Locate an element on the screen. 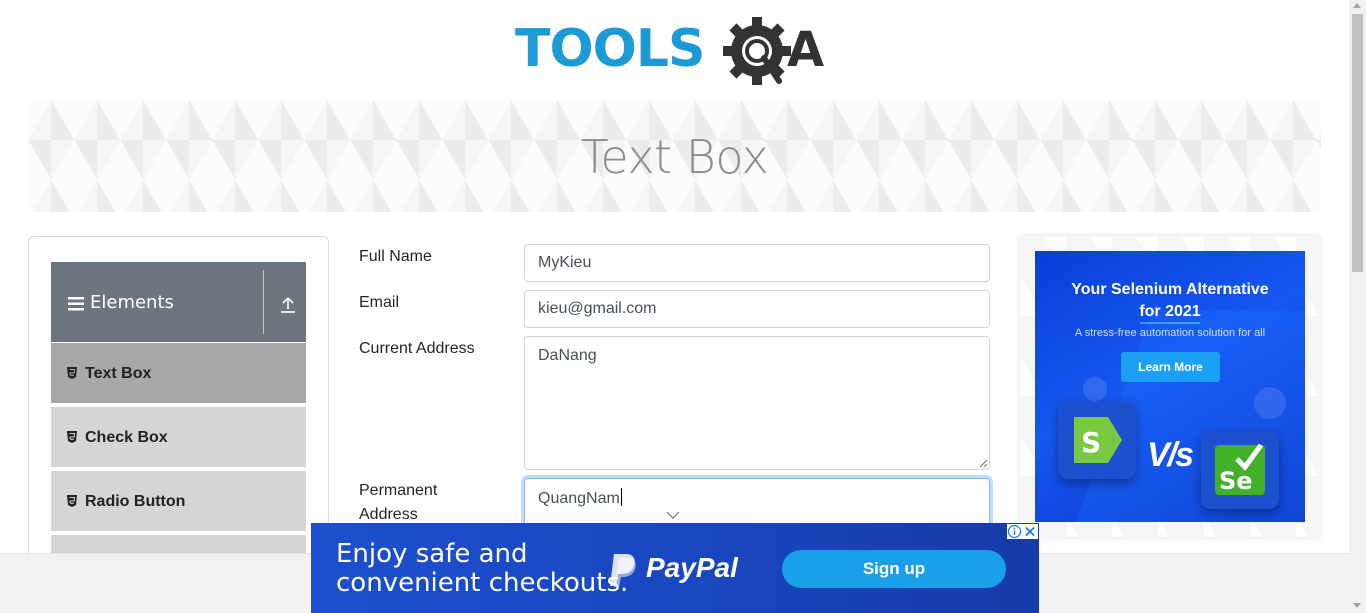  selenium-icon: Se is located at coordinates (1240, 469).